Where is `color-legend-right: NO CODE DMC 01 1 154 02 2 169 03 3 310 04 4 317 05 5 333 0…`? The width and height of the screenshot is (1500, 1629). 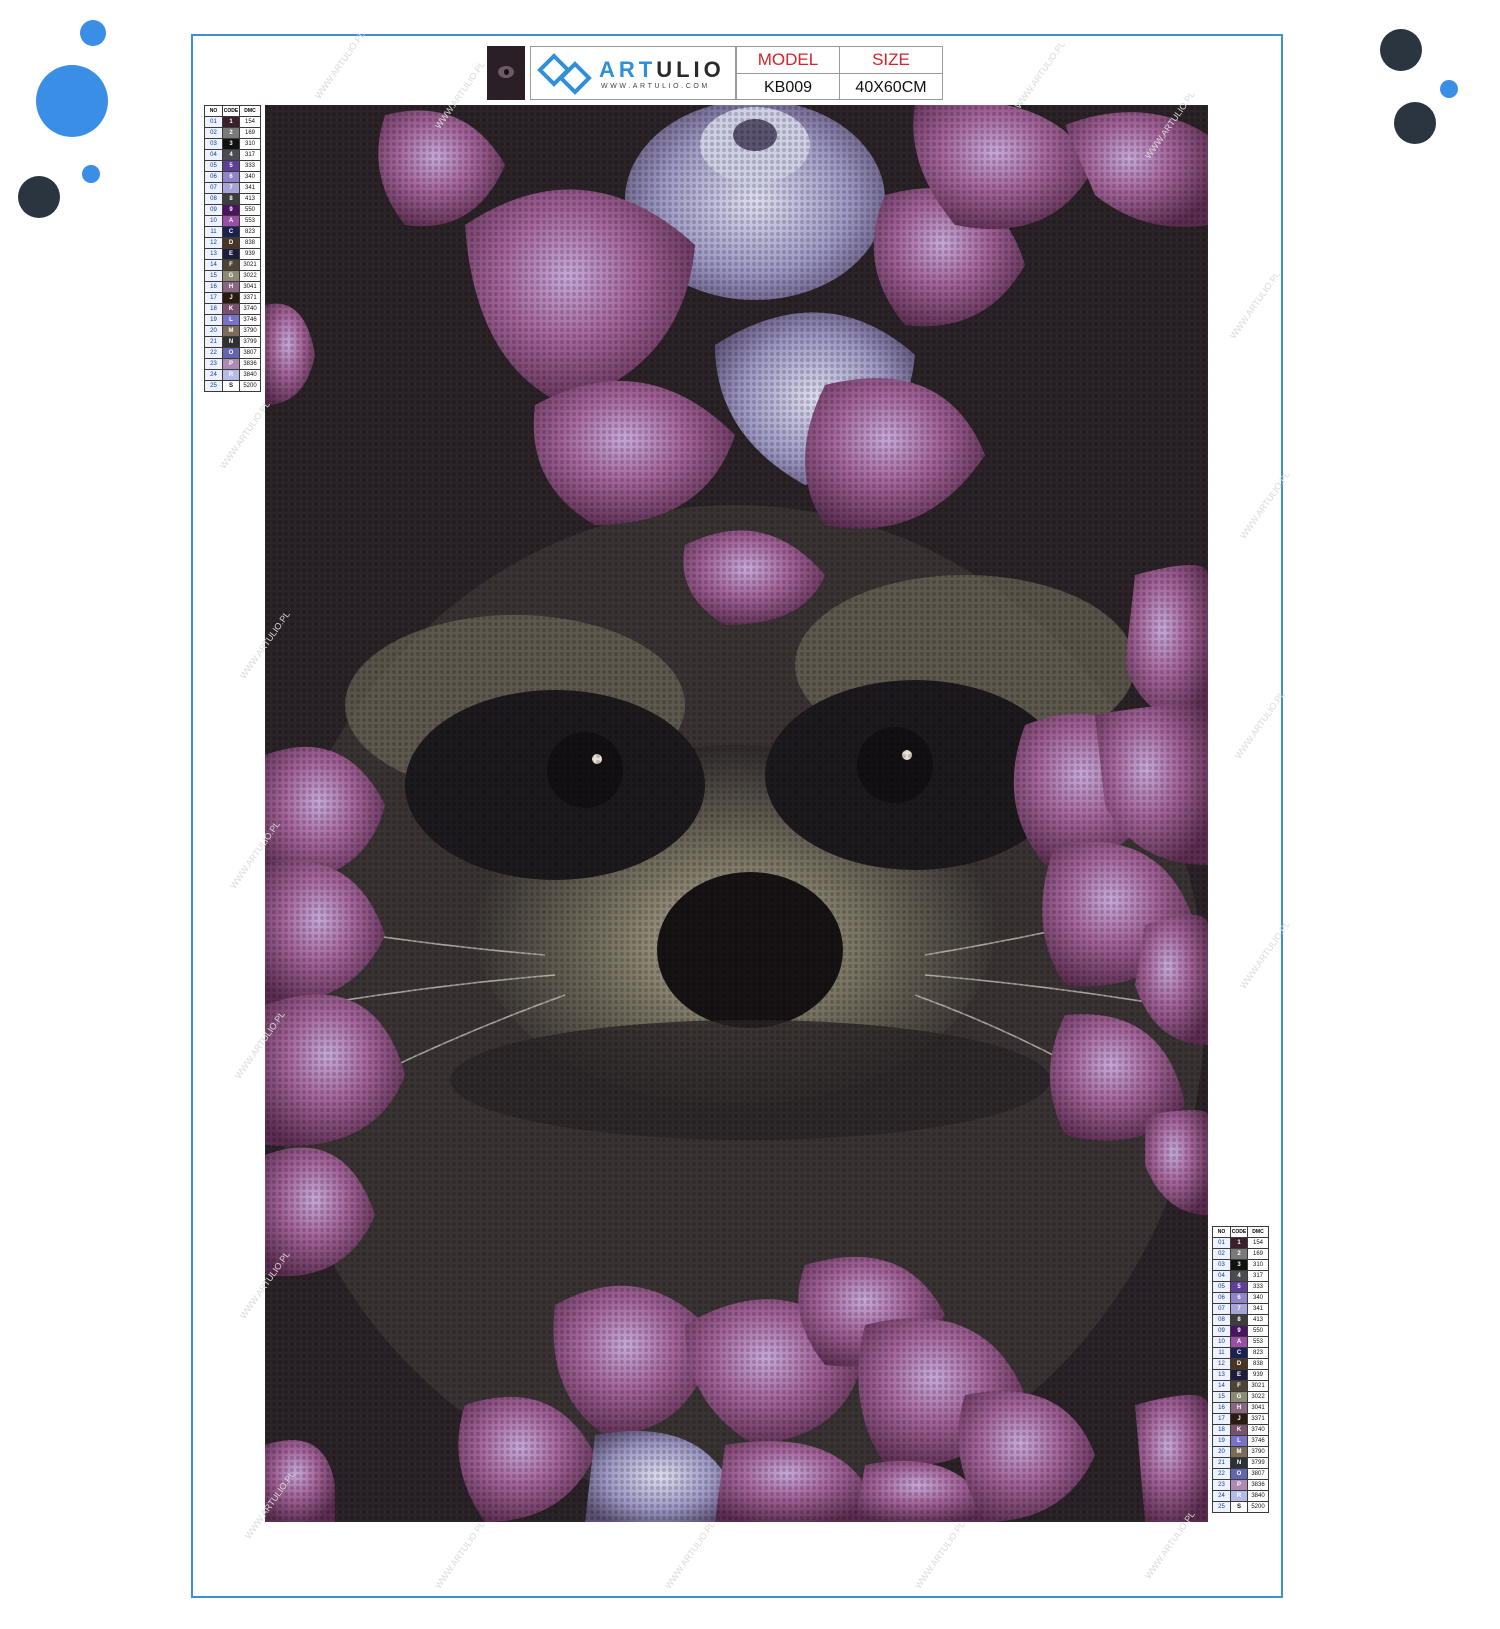
color-legend-right: NO CODE DMC 01 1 154 02 2 169 03 3 310 04 4 317 05 5 333 0… is located at coordinates (1240, 1369).